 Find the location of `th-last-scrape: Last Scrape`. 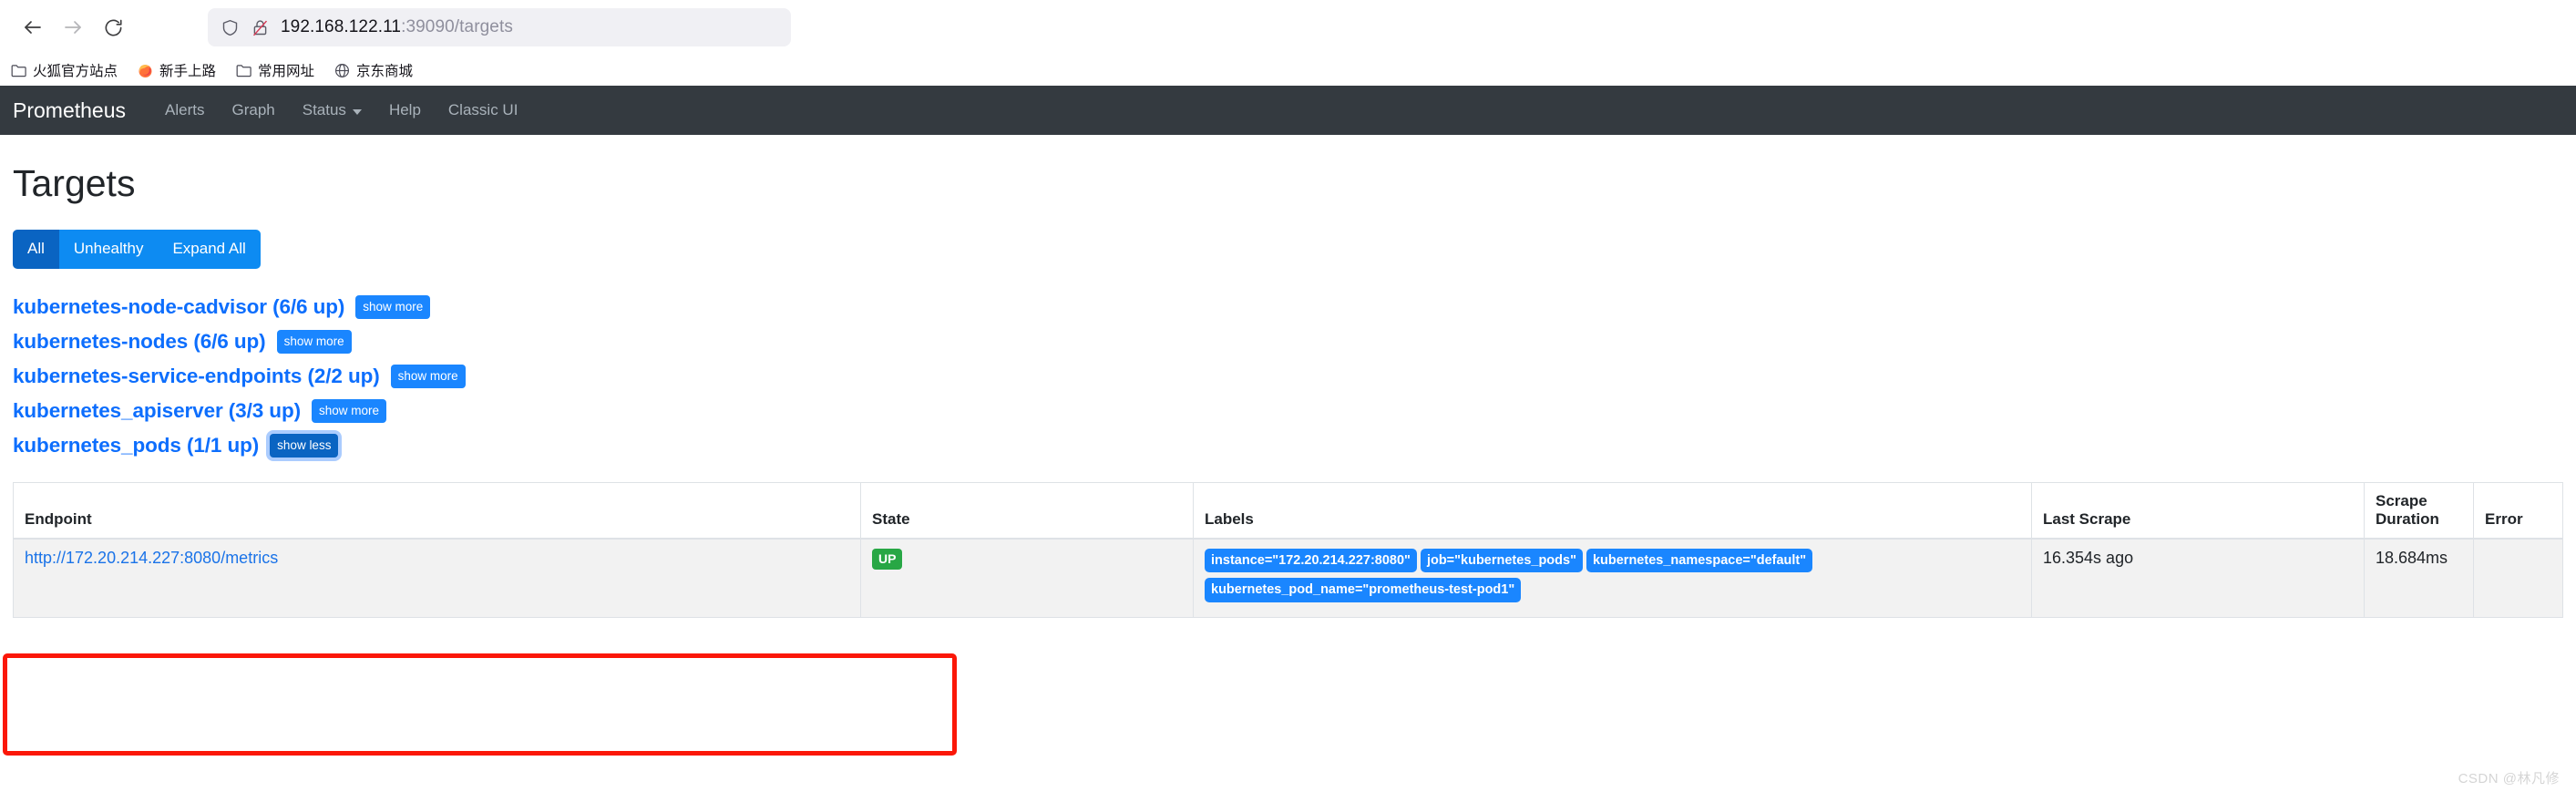

th-last-scrape: Last Scrape is located at coordinates (2198, 511).